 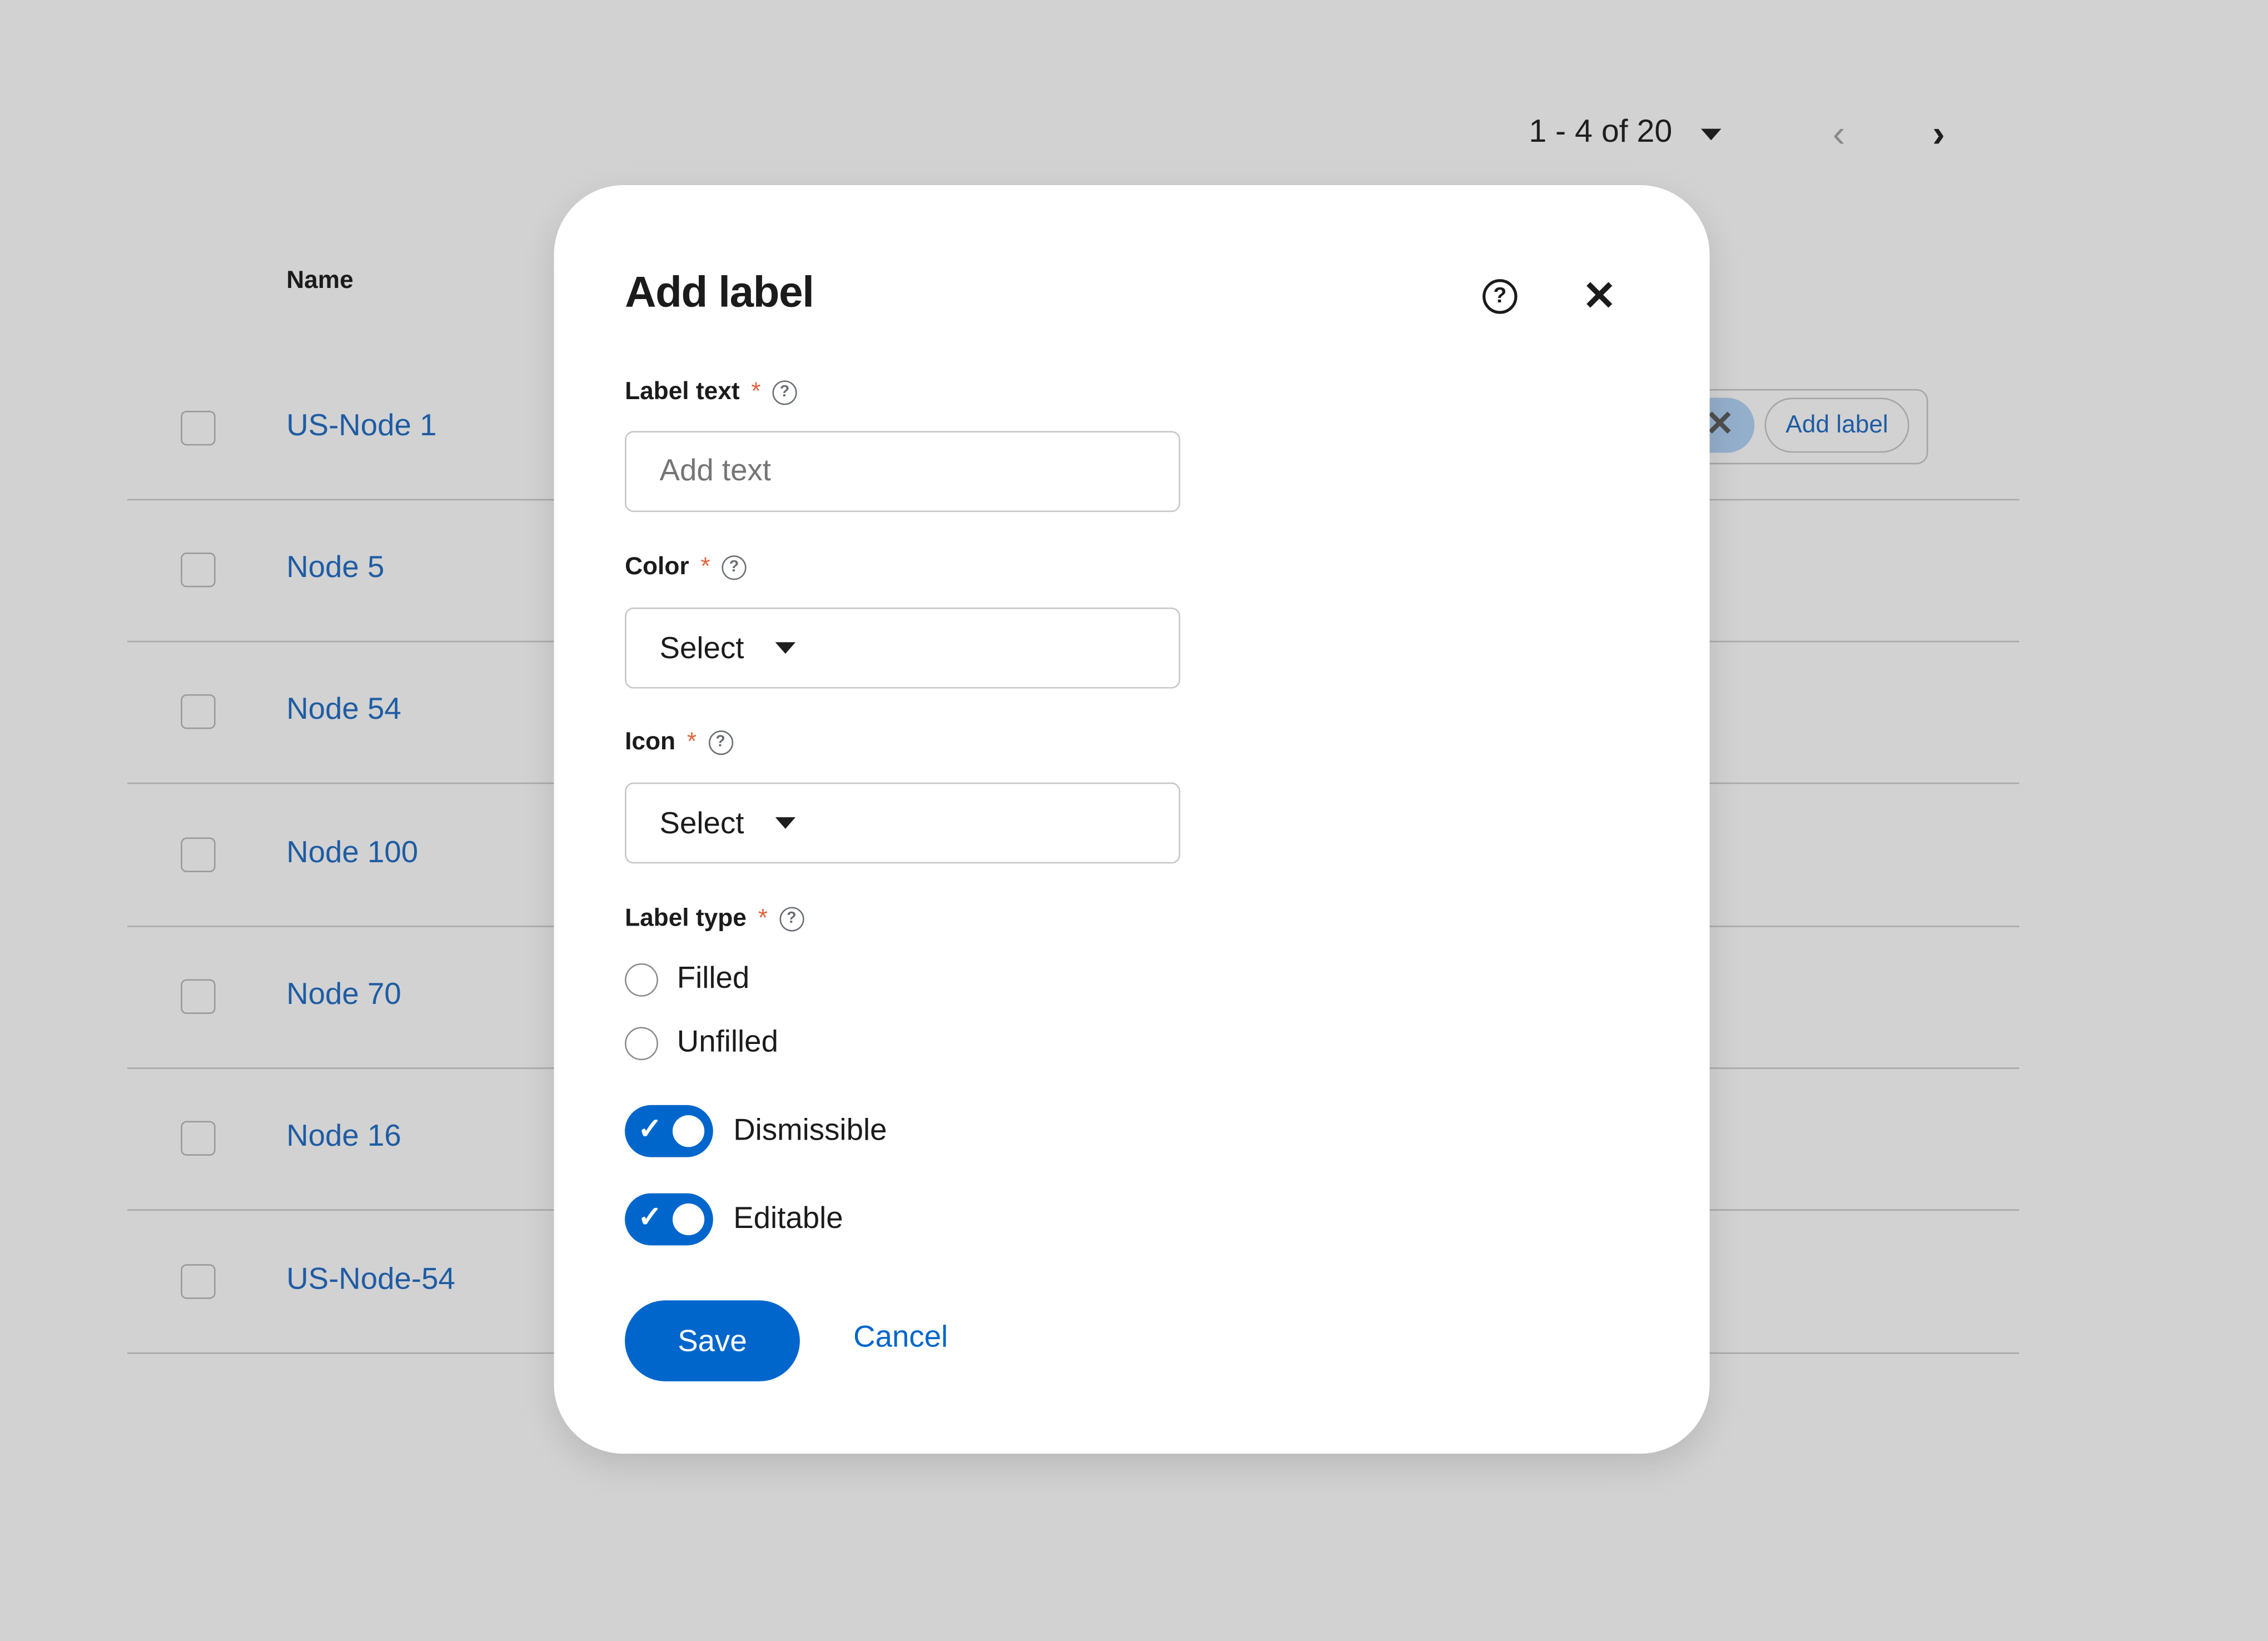 I want to click on row-name-link: US-Node 1, so click(x=361, y=426).